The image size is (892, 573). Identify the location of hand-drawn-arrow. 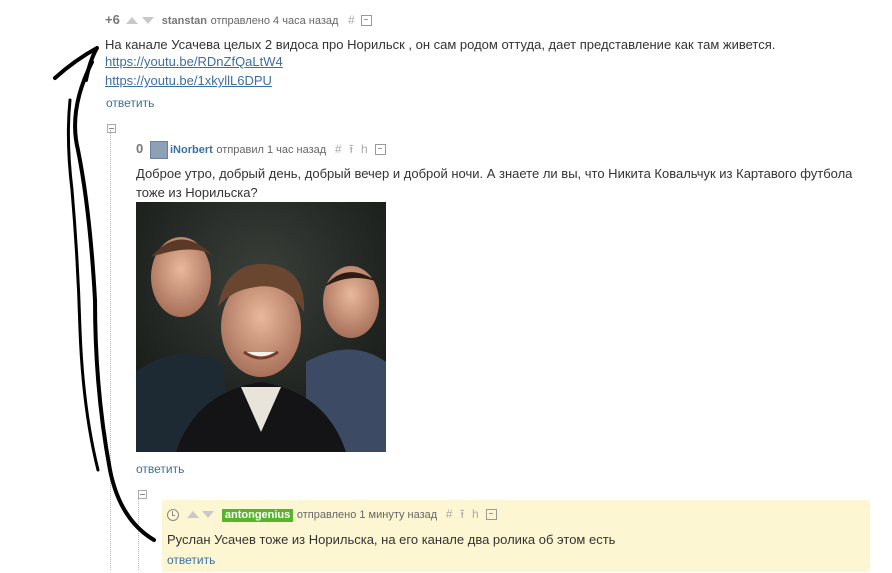
(104, 294).